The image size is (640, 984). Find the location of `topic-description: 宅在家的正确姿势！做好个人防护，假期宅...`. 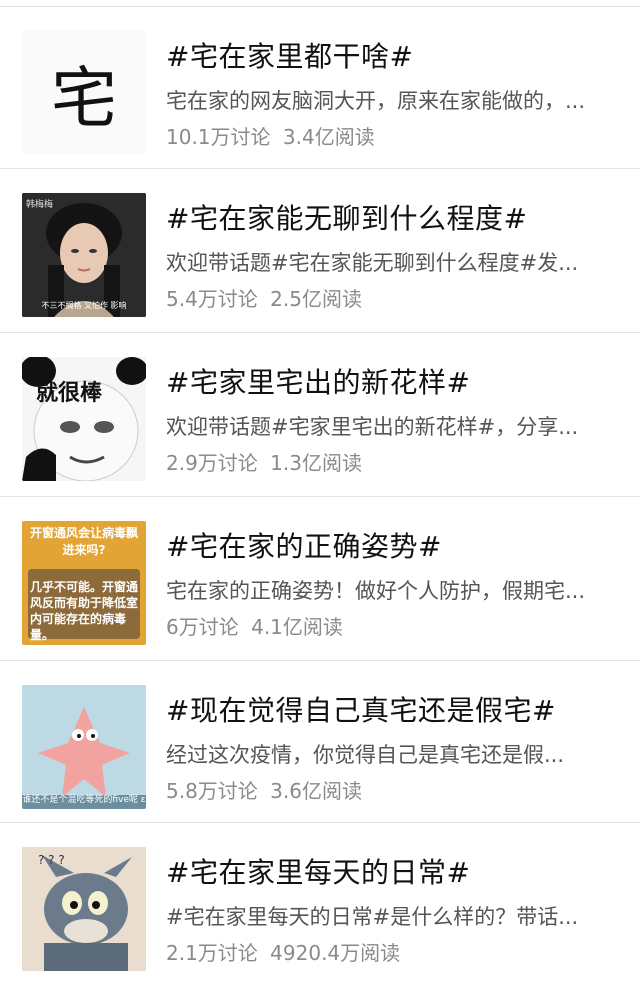

topic-description: 宅在家的正确姿势！做好个人防护，假期宅... is located at coordinates (376, 591).